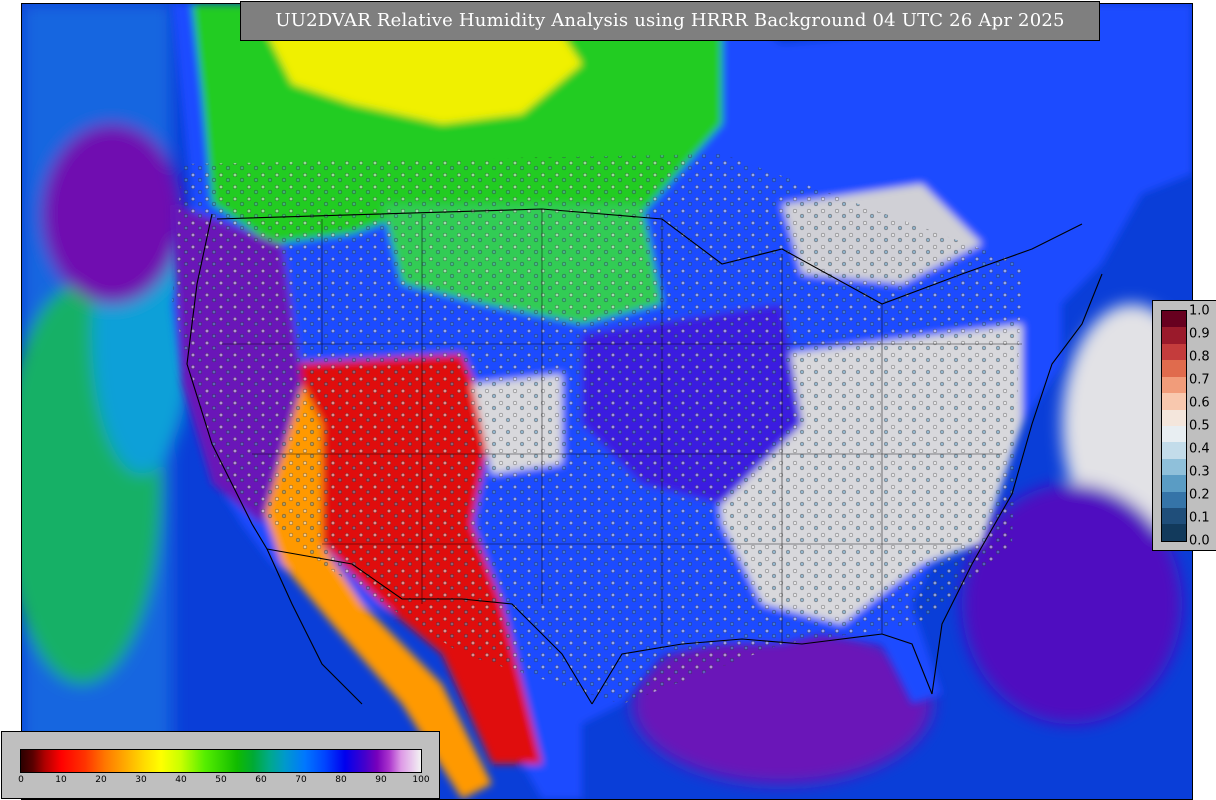  I want to click on ob-tick-label: 0.4, so click(1199, 449).